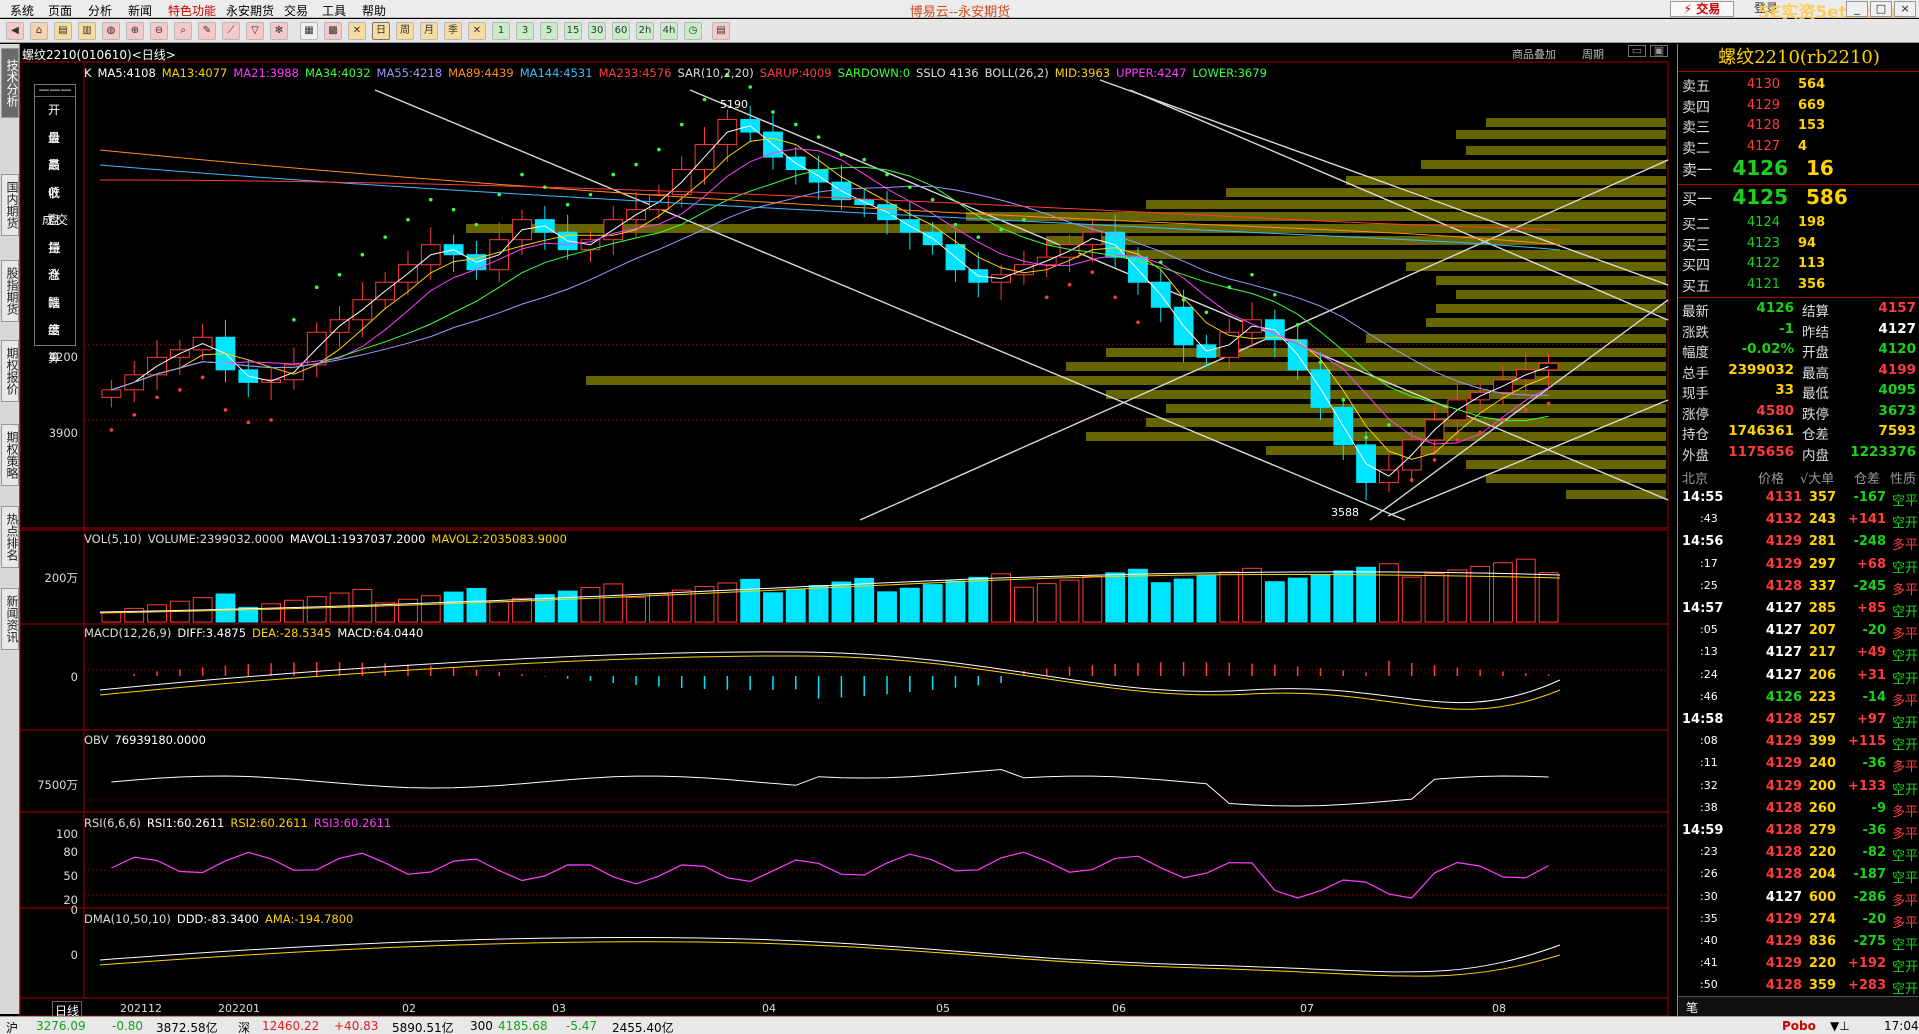 This screenshot has height=1034, width=1919. I want to click on maximize-button: □, so click(1881, 9).